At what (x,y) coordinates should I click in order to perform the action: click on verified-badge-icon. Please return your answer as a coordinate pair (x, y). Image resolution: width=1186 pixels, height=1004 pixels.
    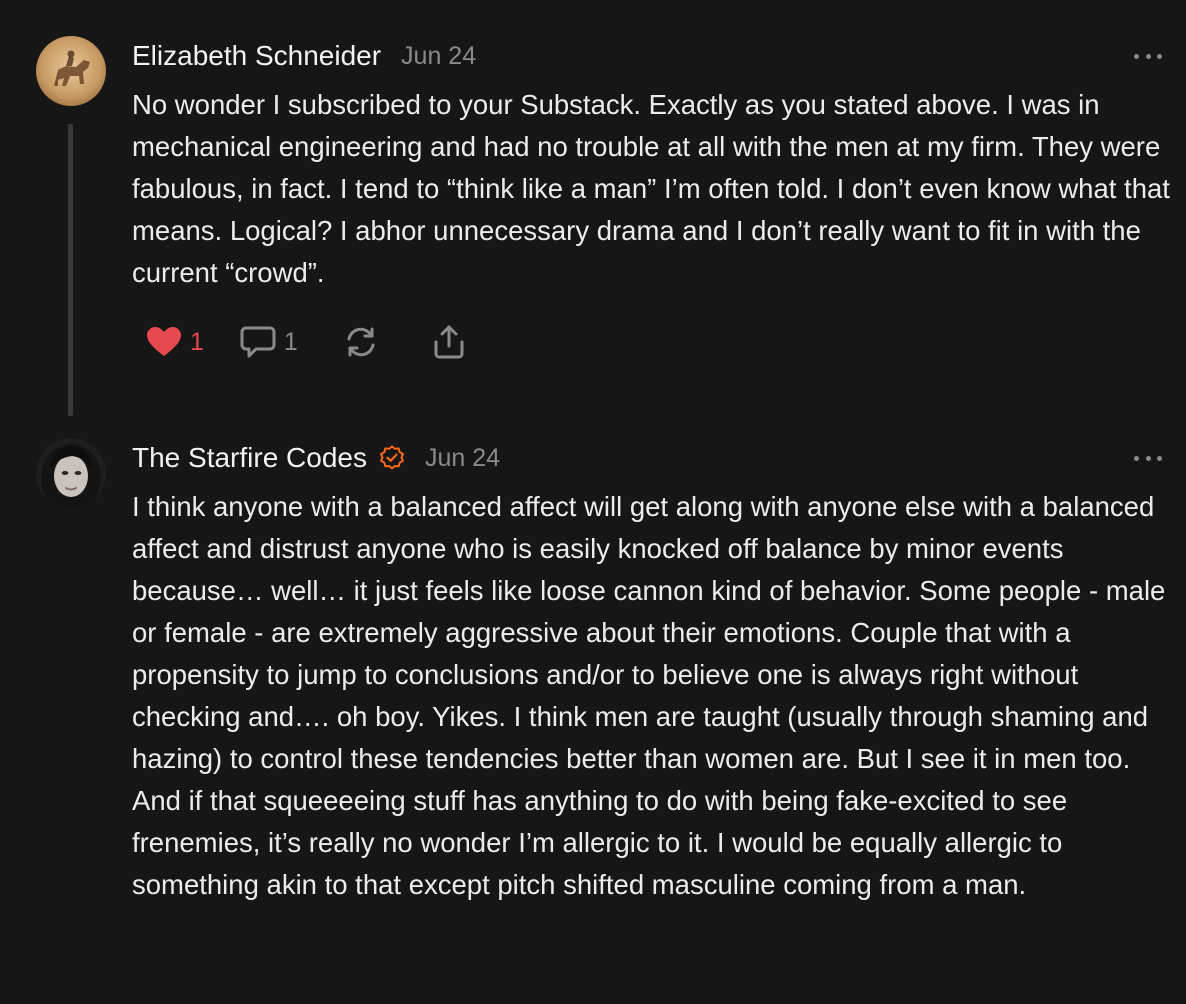
    Looking at the image, I should click on (392, 458).